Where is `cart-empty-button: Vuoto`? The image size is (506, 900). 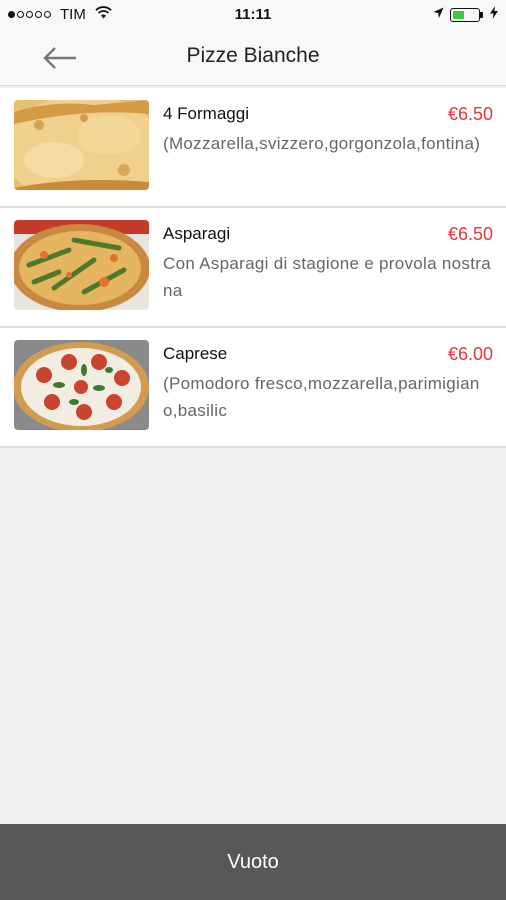
cart-empty-button: Vuoto is located at coordinates (253, 862).